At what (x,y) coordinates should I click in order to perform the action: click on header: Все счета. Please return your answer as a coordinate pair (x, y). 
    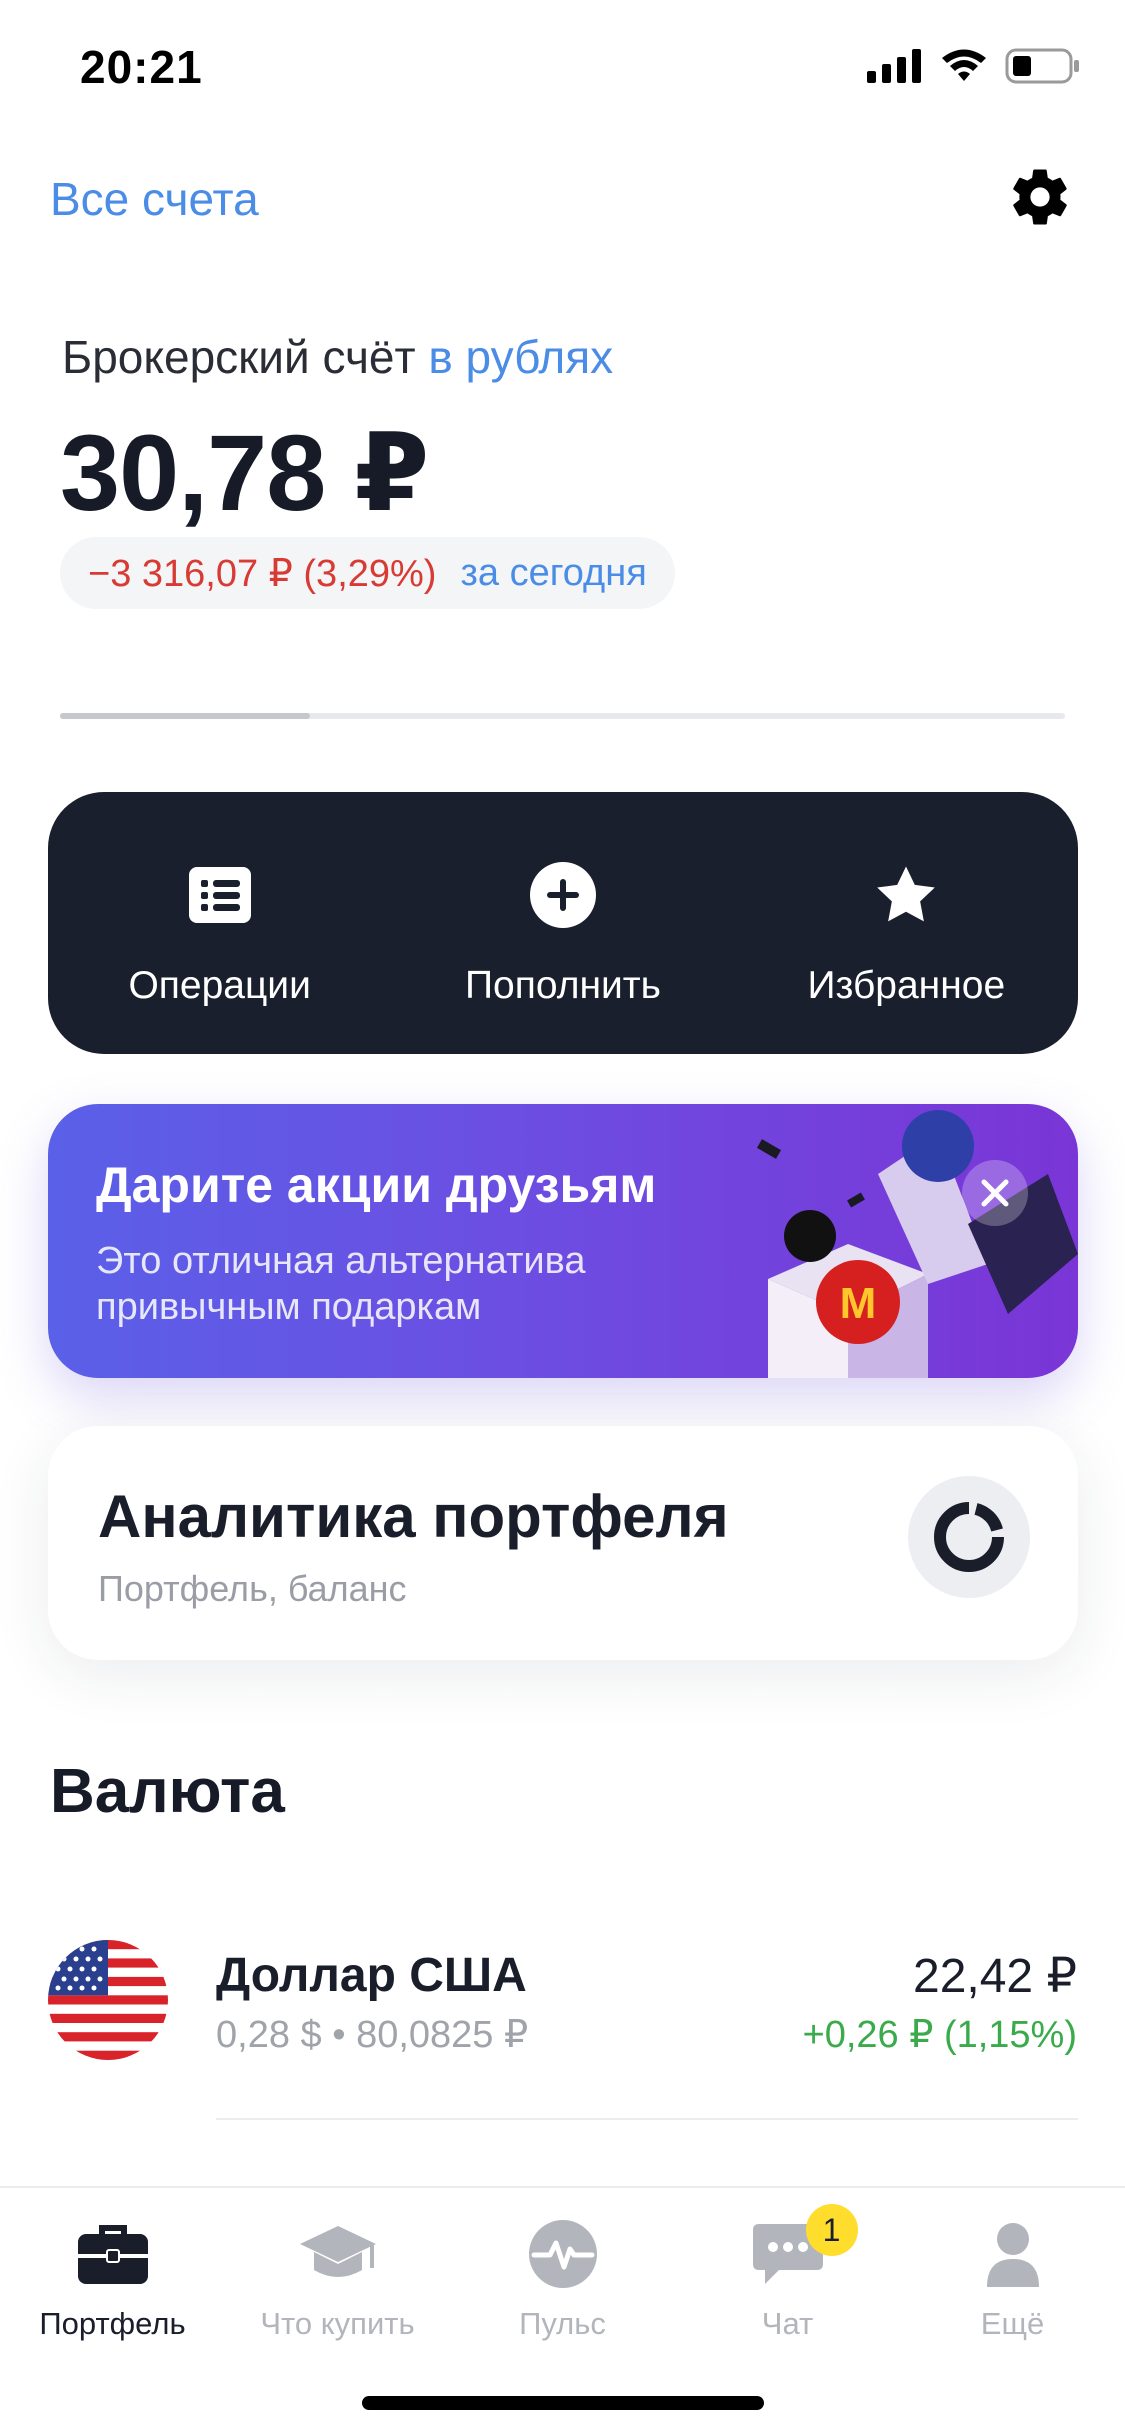
    Looking at the image, I should click on (562, 200).